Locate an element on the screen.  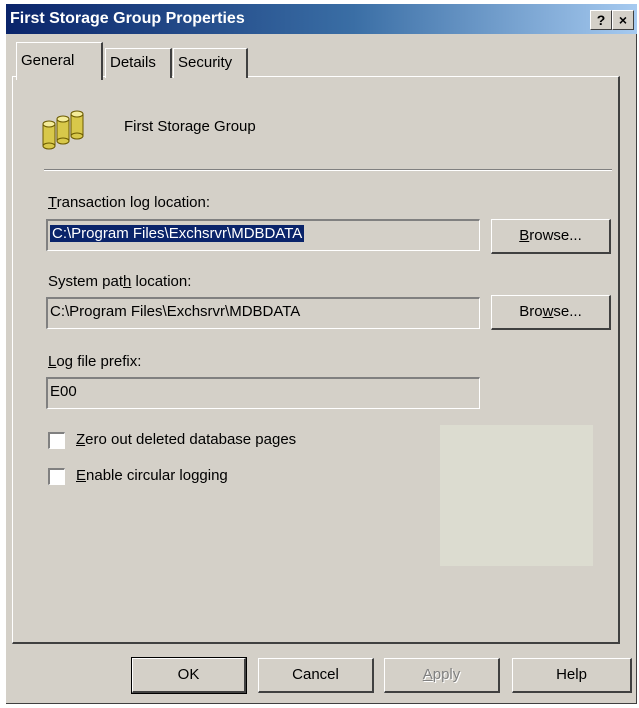
storage-group-icon is located at coordinates (63, 130).